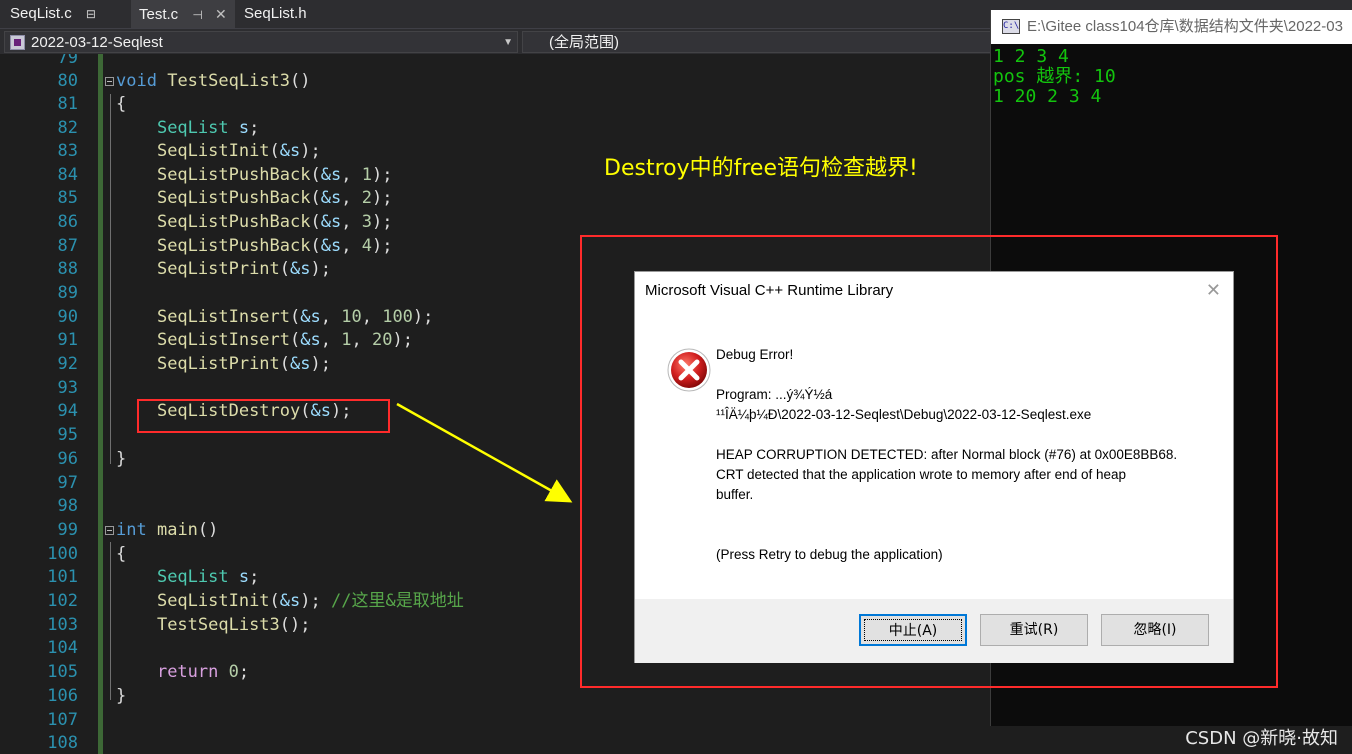 This screenshot has width=1352, height=754. What do you see at coordinates (41, 13) in the screenshot?
I see `tab-label: SeqList.c` at bounding box center [41, 13].